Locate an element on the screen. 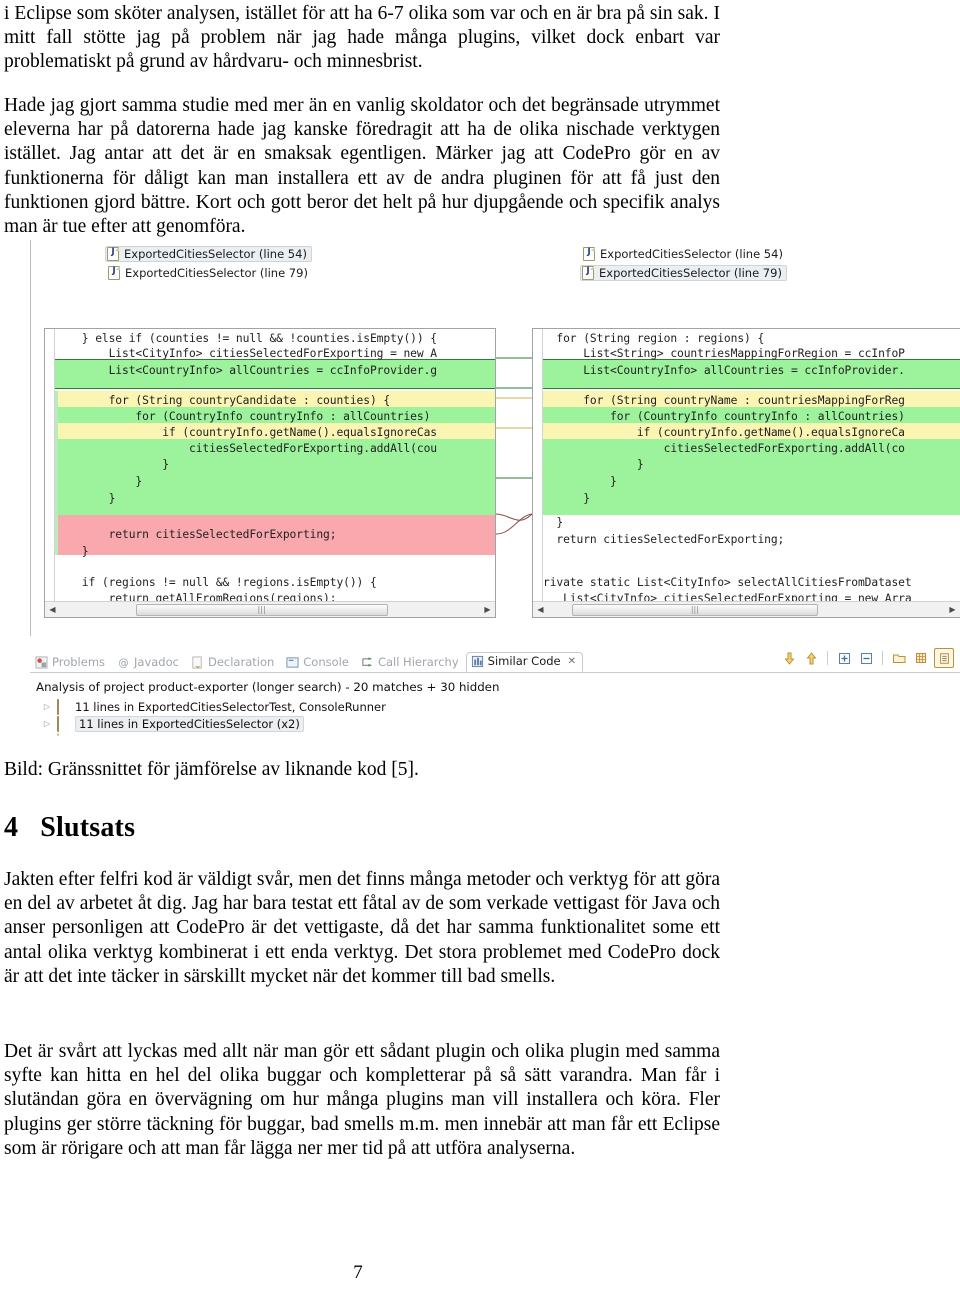 The height and width of the screenshot is (1289, 960). tab-javadoc: @ Javadoc is located at coordinates (149, 662).